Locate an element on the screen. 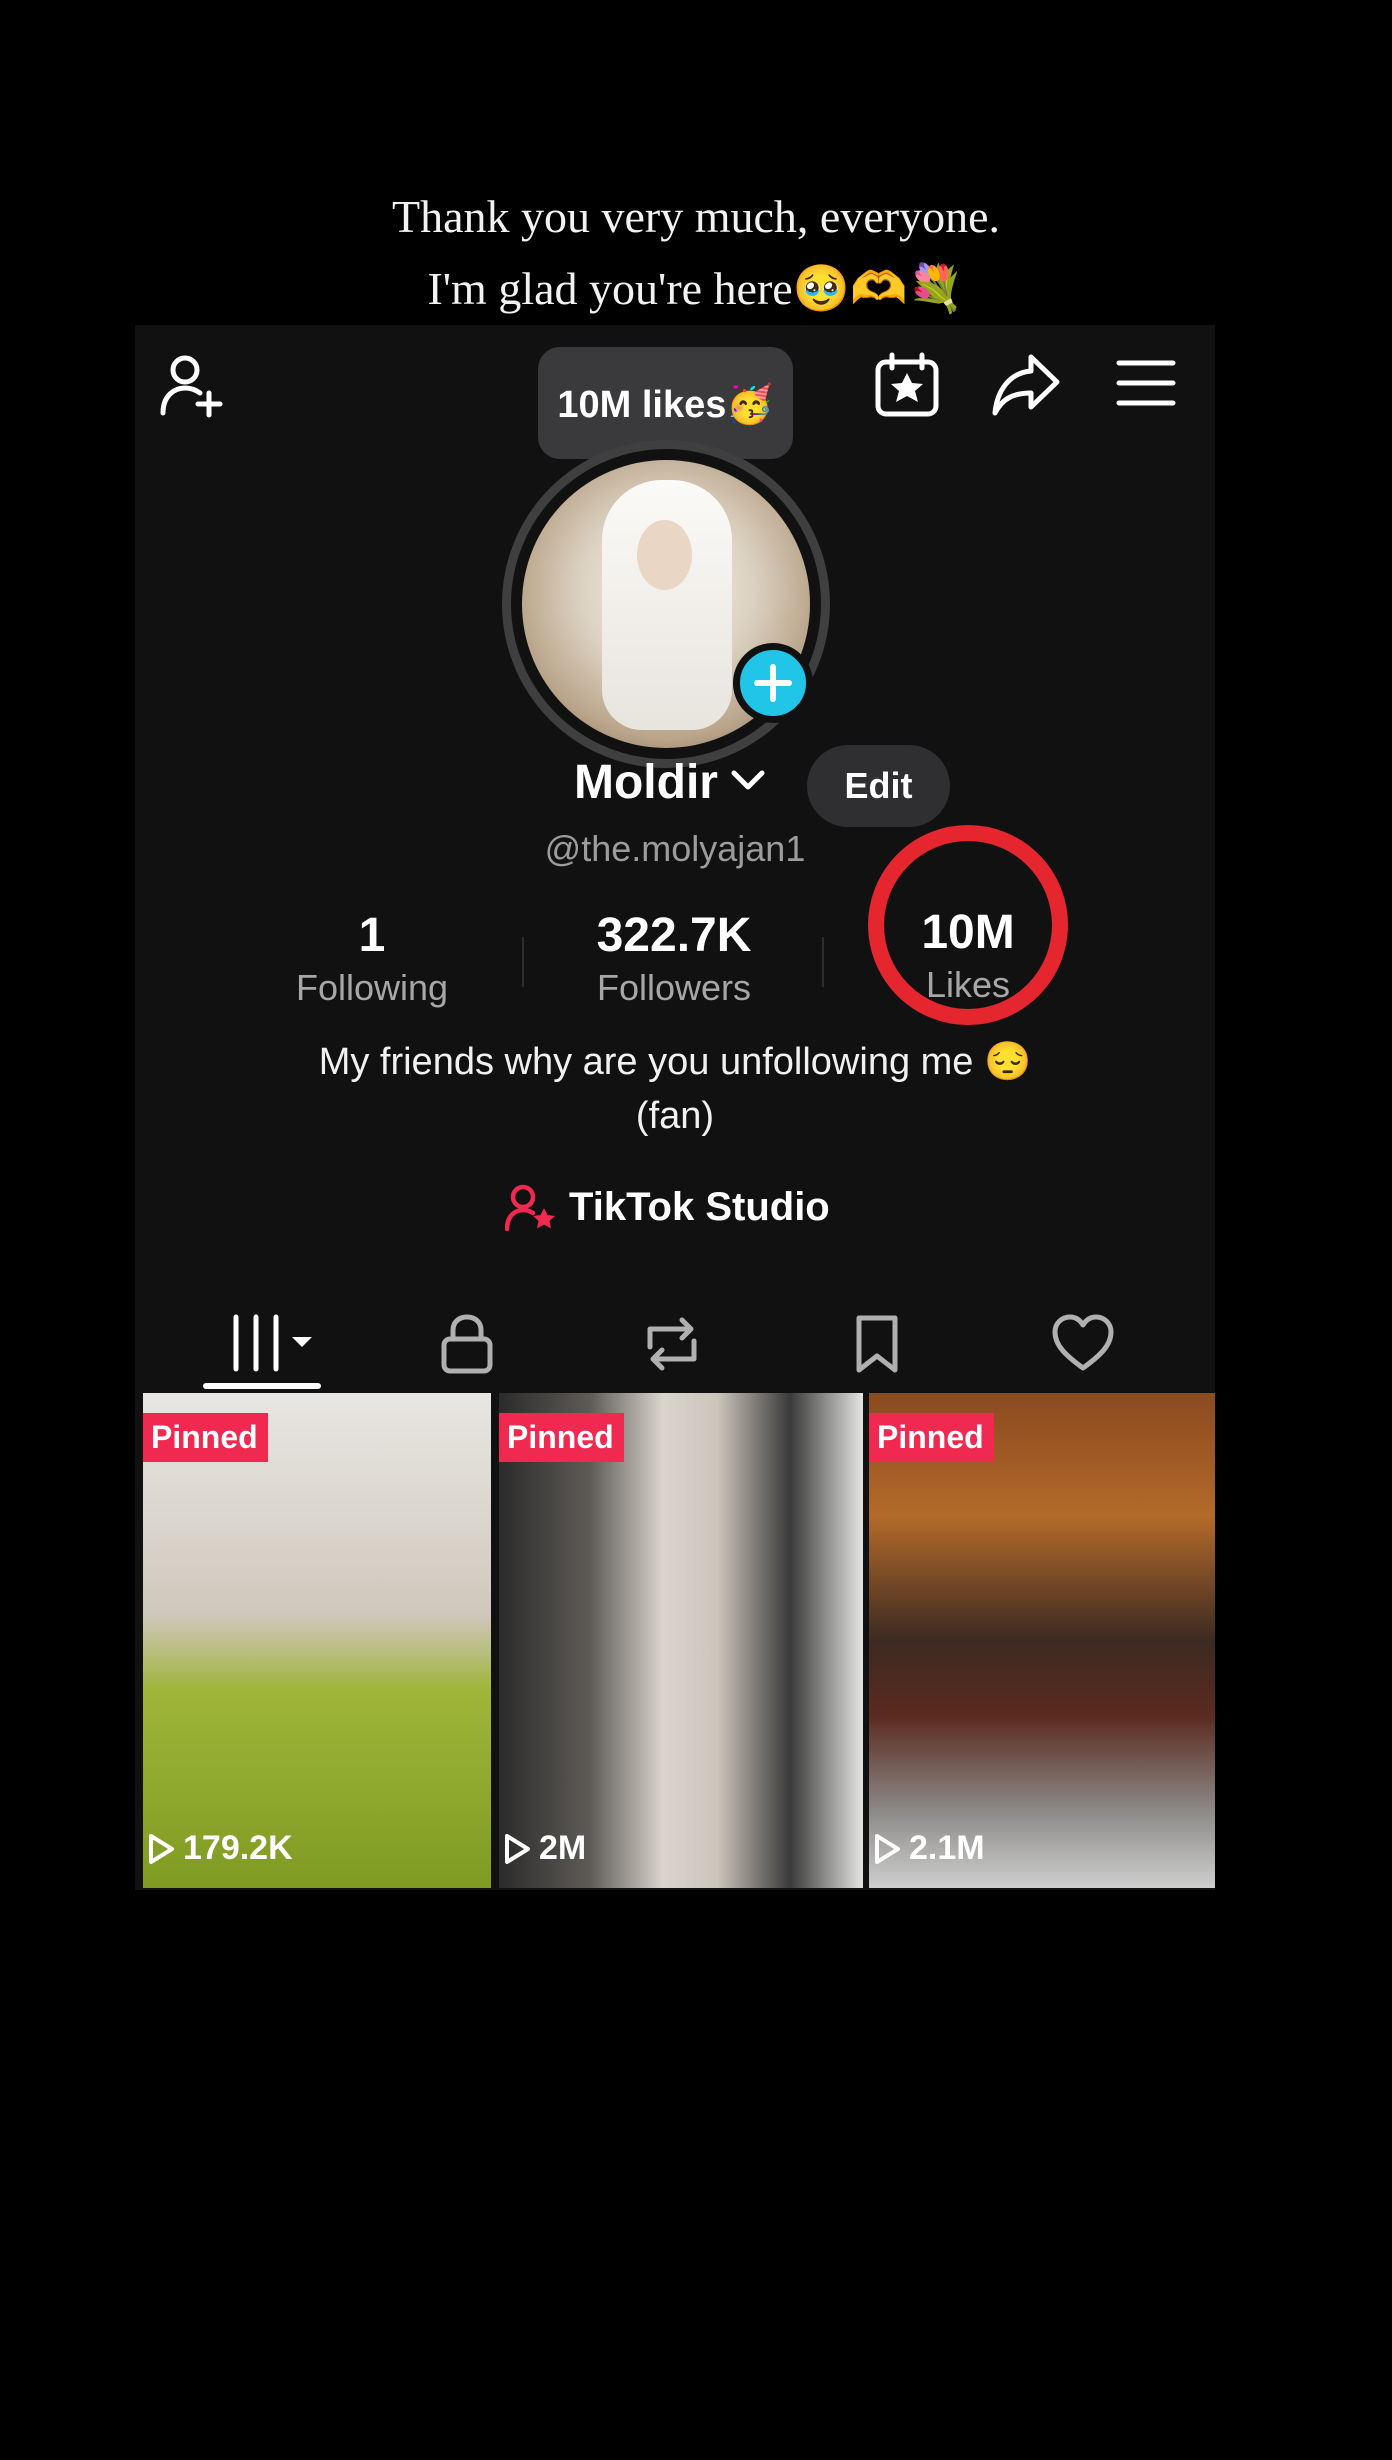 This screenshot has height=2460, width=1392. repost-icon is located at coordinates (672, 1344).